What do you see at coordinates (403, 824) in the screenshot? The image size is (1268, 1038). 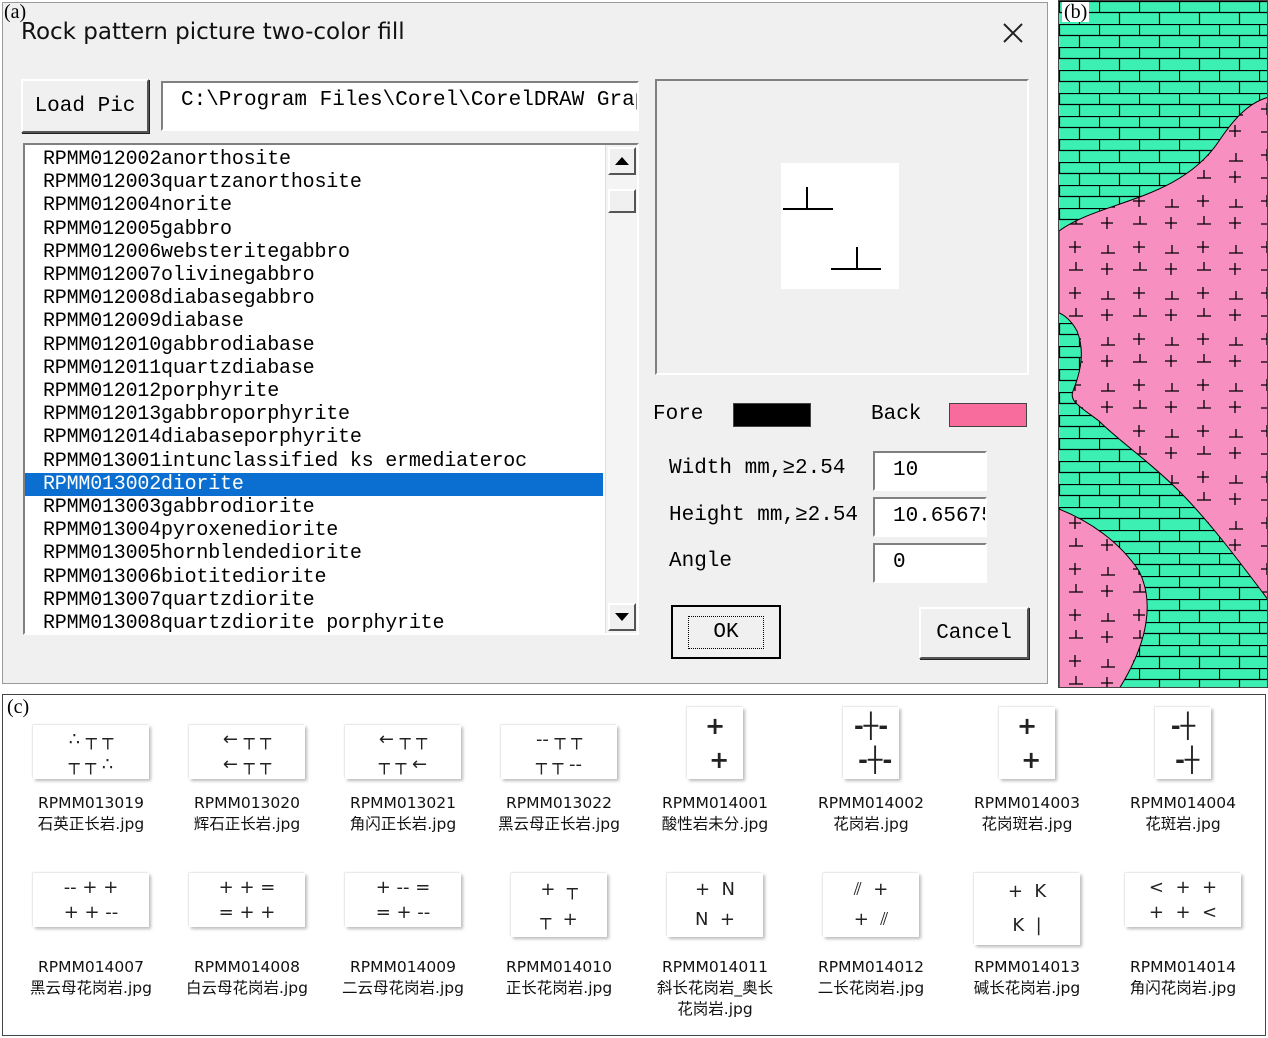 I see `thumbnail-filename: 角闪正长岩.jpg` at bounding box center [403, 824].